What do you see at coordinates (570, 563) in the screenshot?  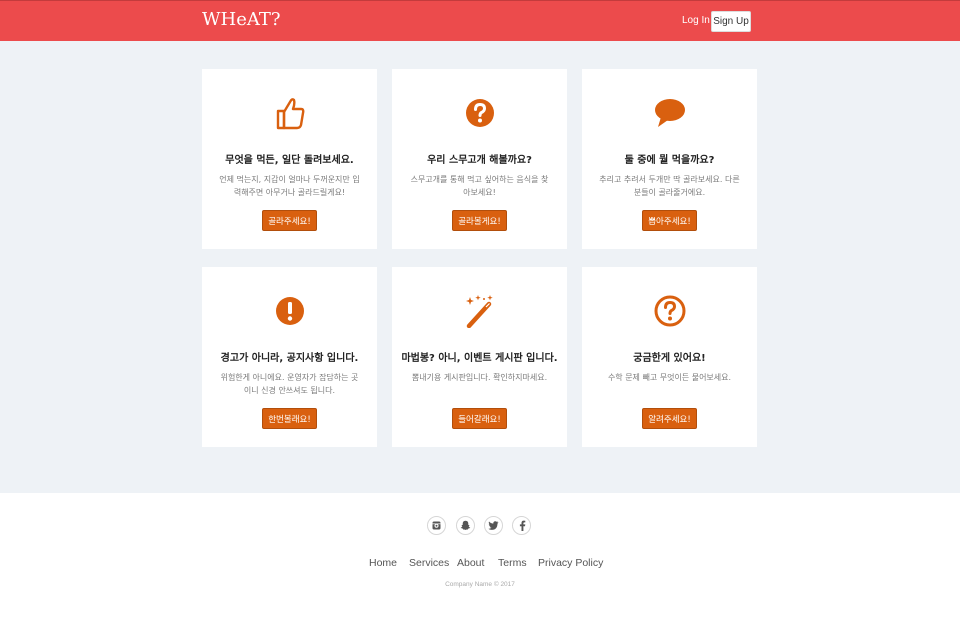 I see `footer-link-privacy-policy: Privacy Policy` at bounding box center [570, 563].